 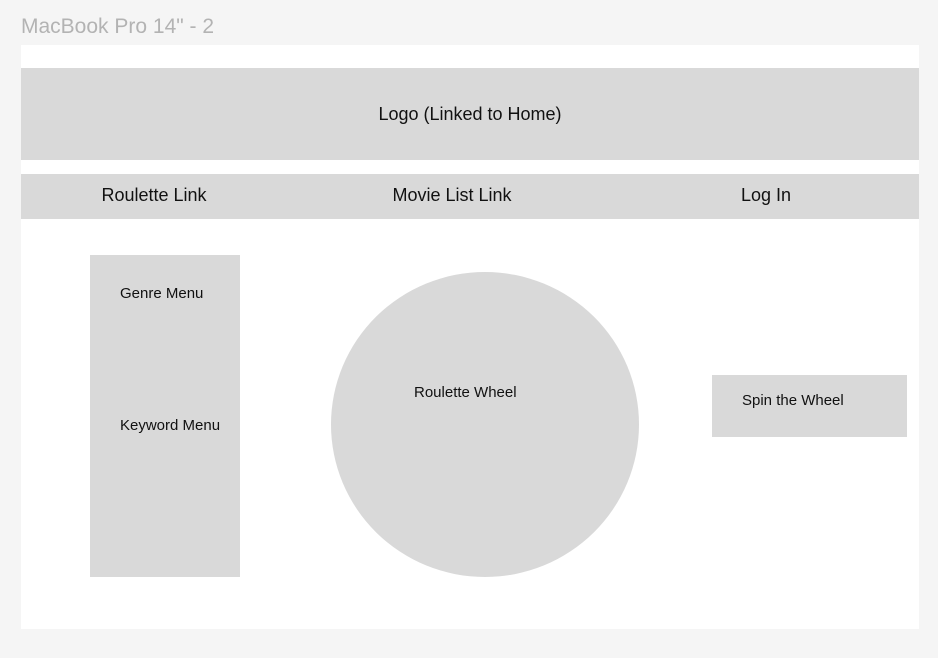 I want to click on navigation-bar: Roulette Link Movie List Link Log In, so click(x=470, y=196).